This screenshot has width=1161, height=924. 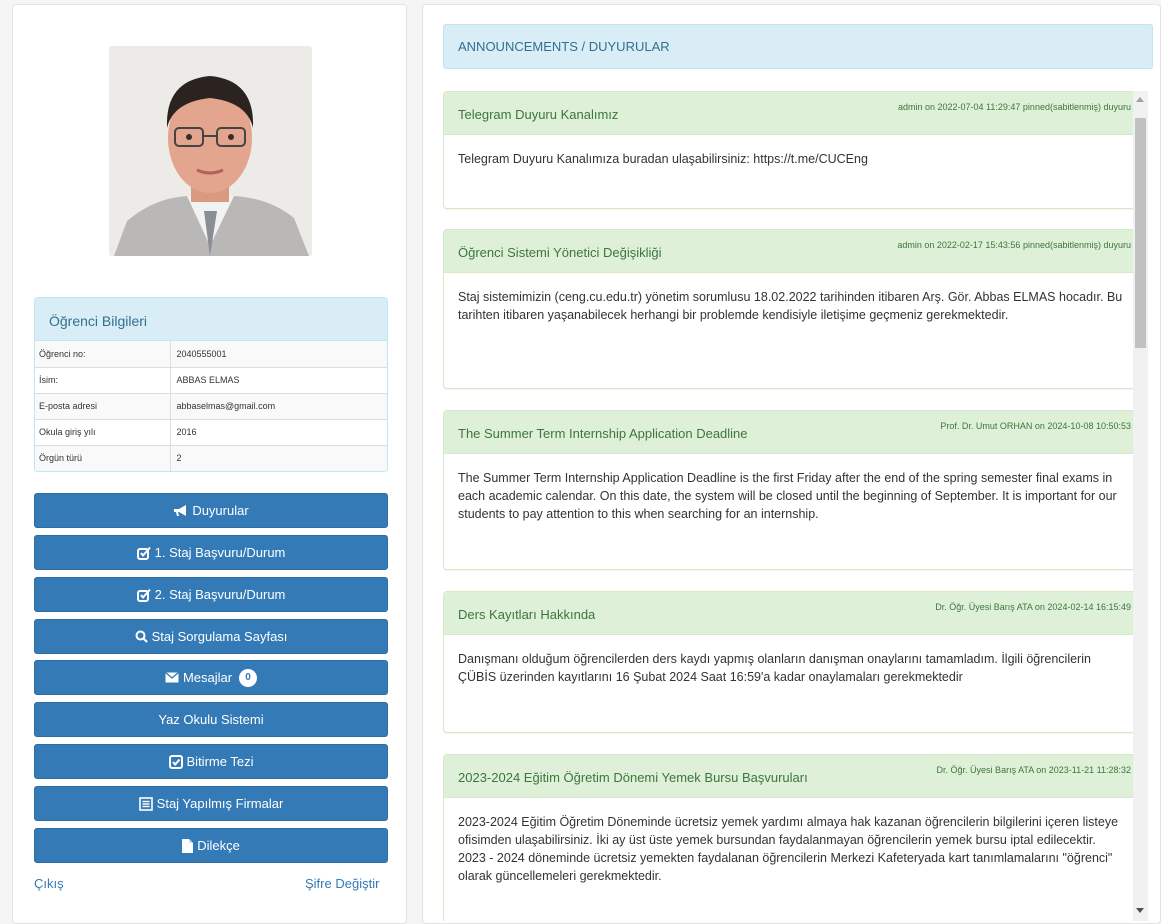 What do you see at coordinates (278, 457) in the screenshot?
I see `info-value: 2` at bounding box center [278, 457].